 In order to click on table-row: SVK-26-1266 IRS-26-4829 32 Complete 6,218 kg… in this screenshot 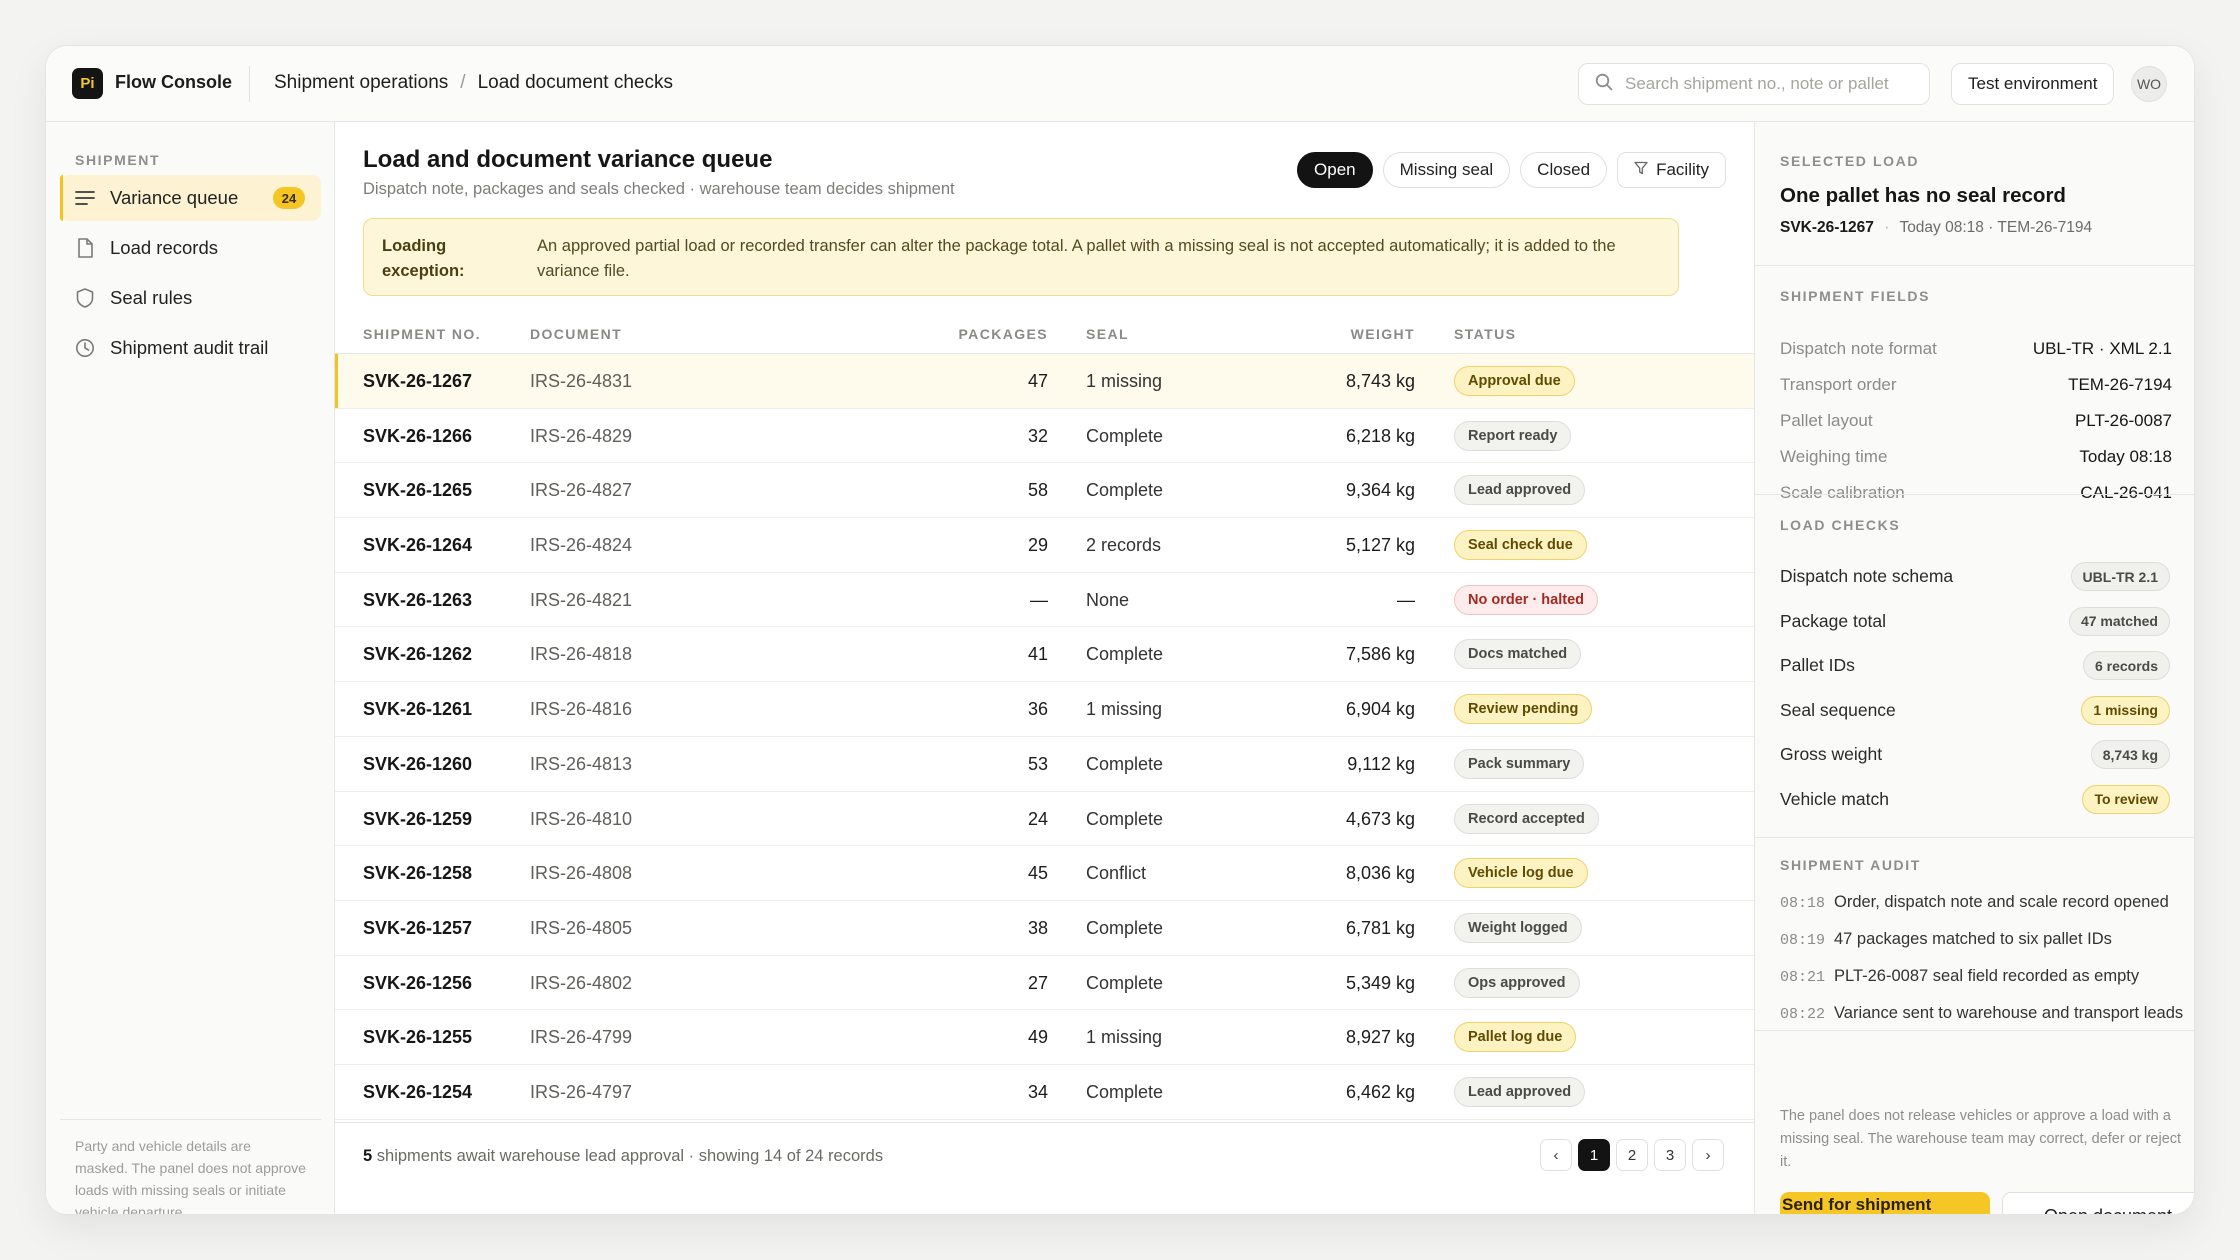, I will do `click(1044, 436)`.